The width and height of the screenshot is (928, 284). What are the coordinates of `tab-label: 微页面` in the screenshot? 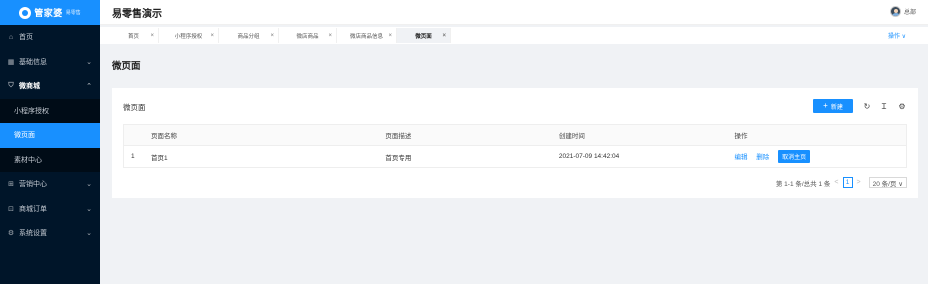 It's located at (423, 36).